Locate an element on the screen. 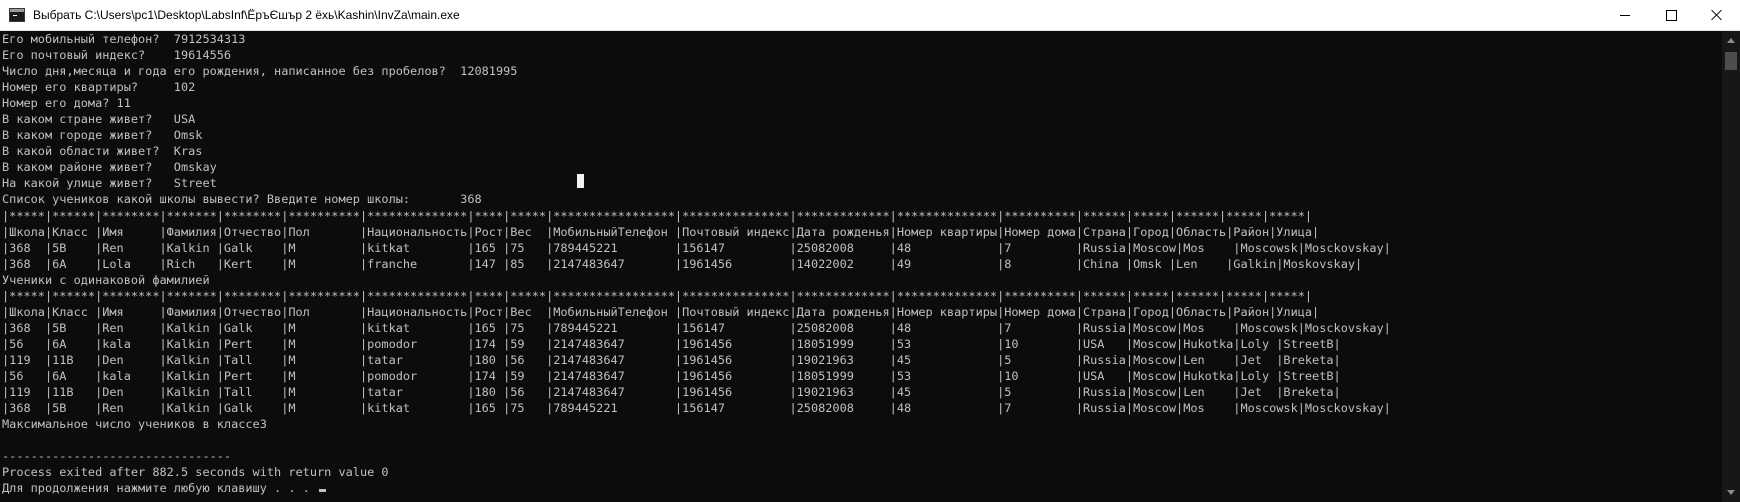 The image size is (1740, 502). console-line: В какой области живет? Kras is located at coordinates (102, 151).